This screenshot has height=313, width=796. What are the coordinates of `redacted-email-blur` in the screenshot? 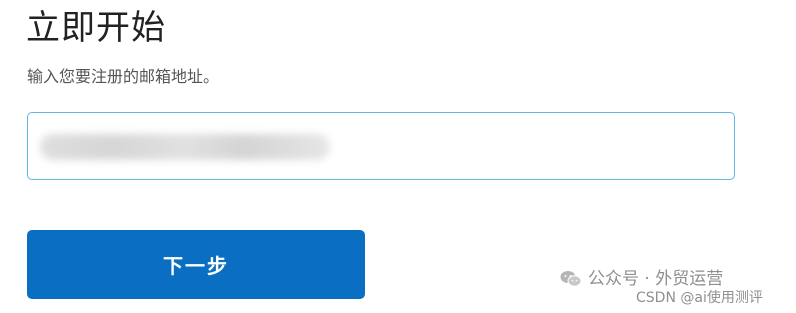 It's located at (185, 147).